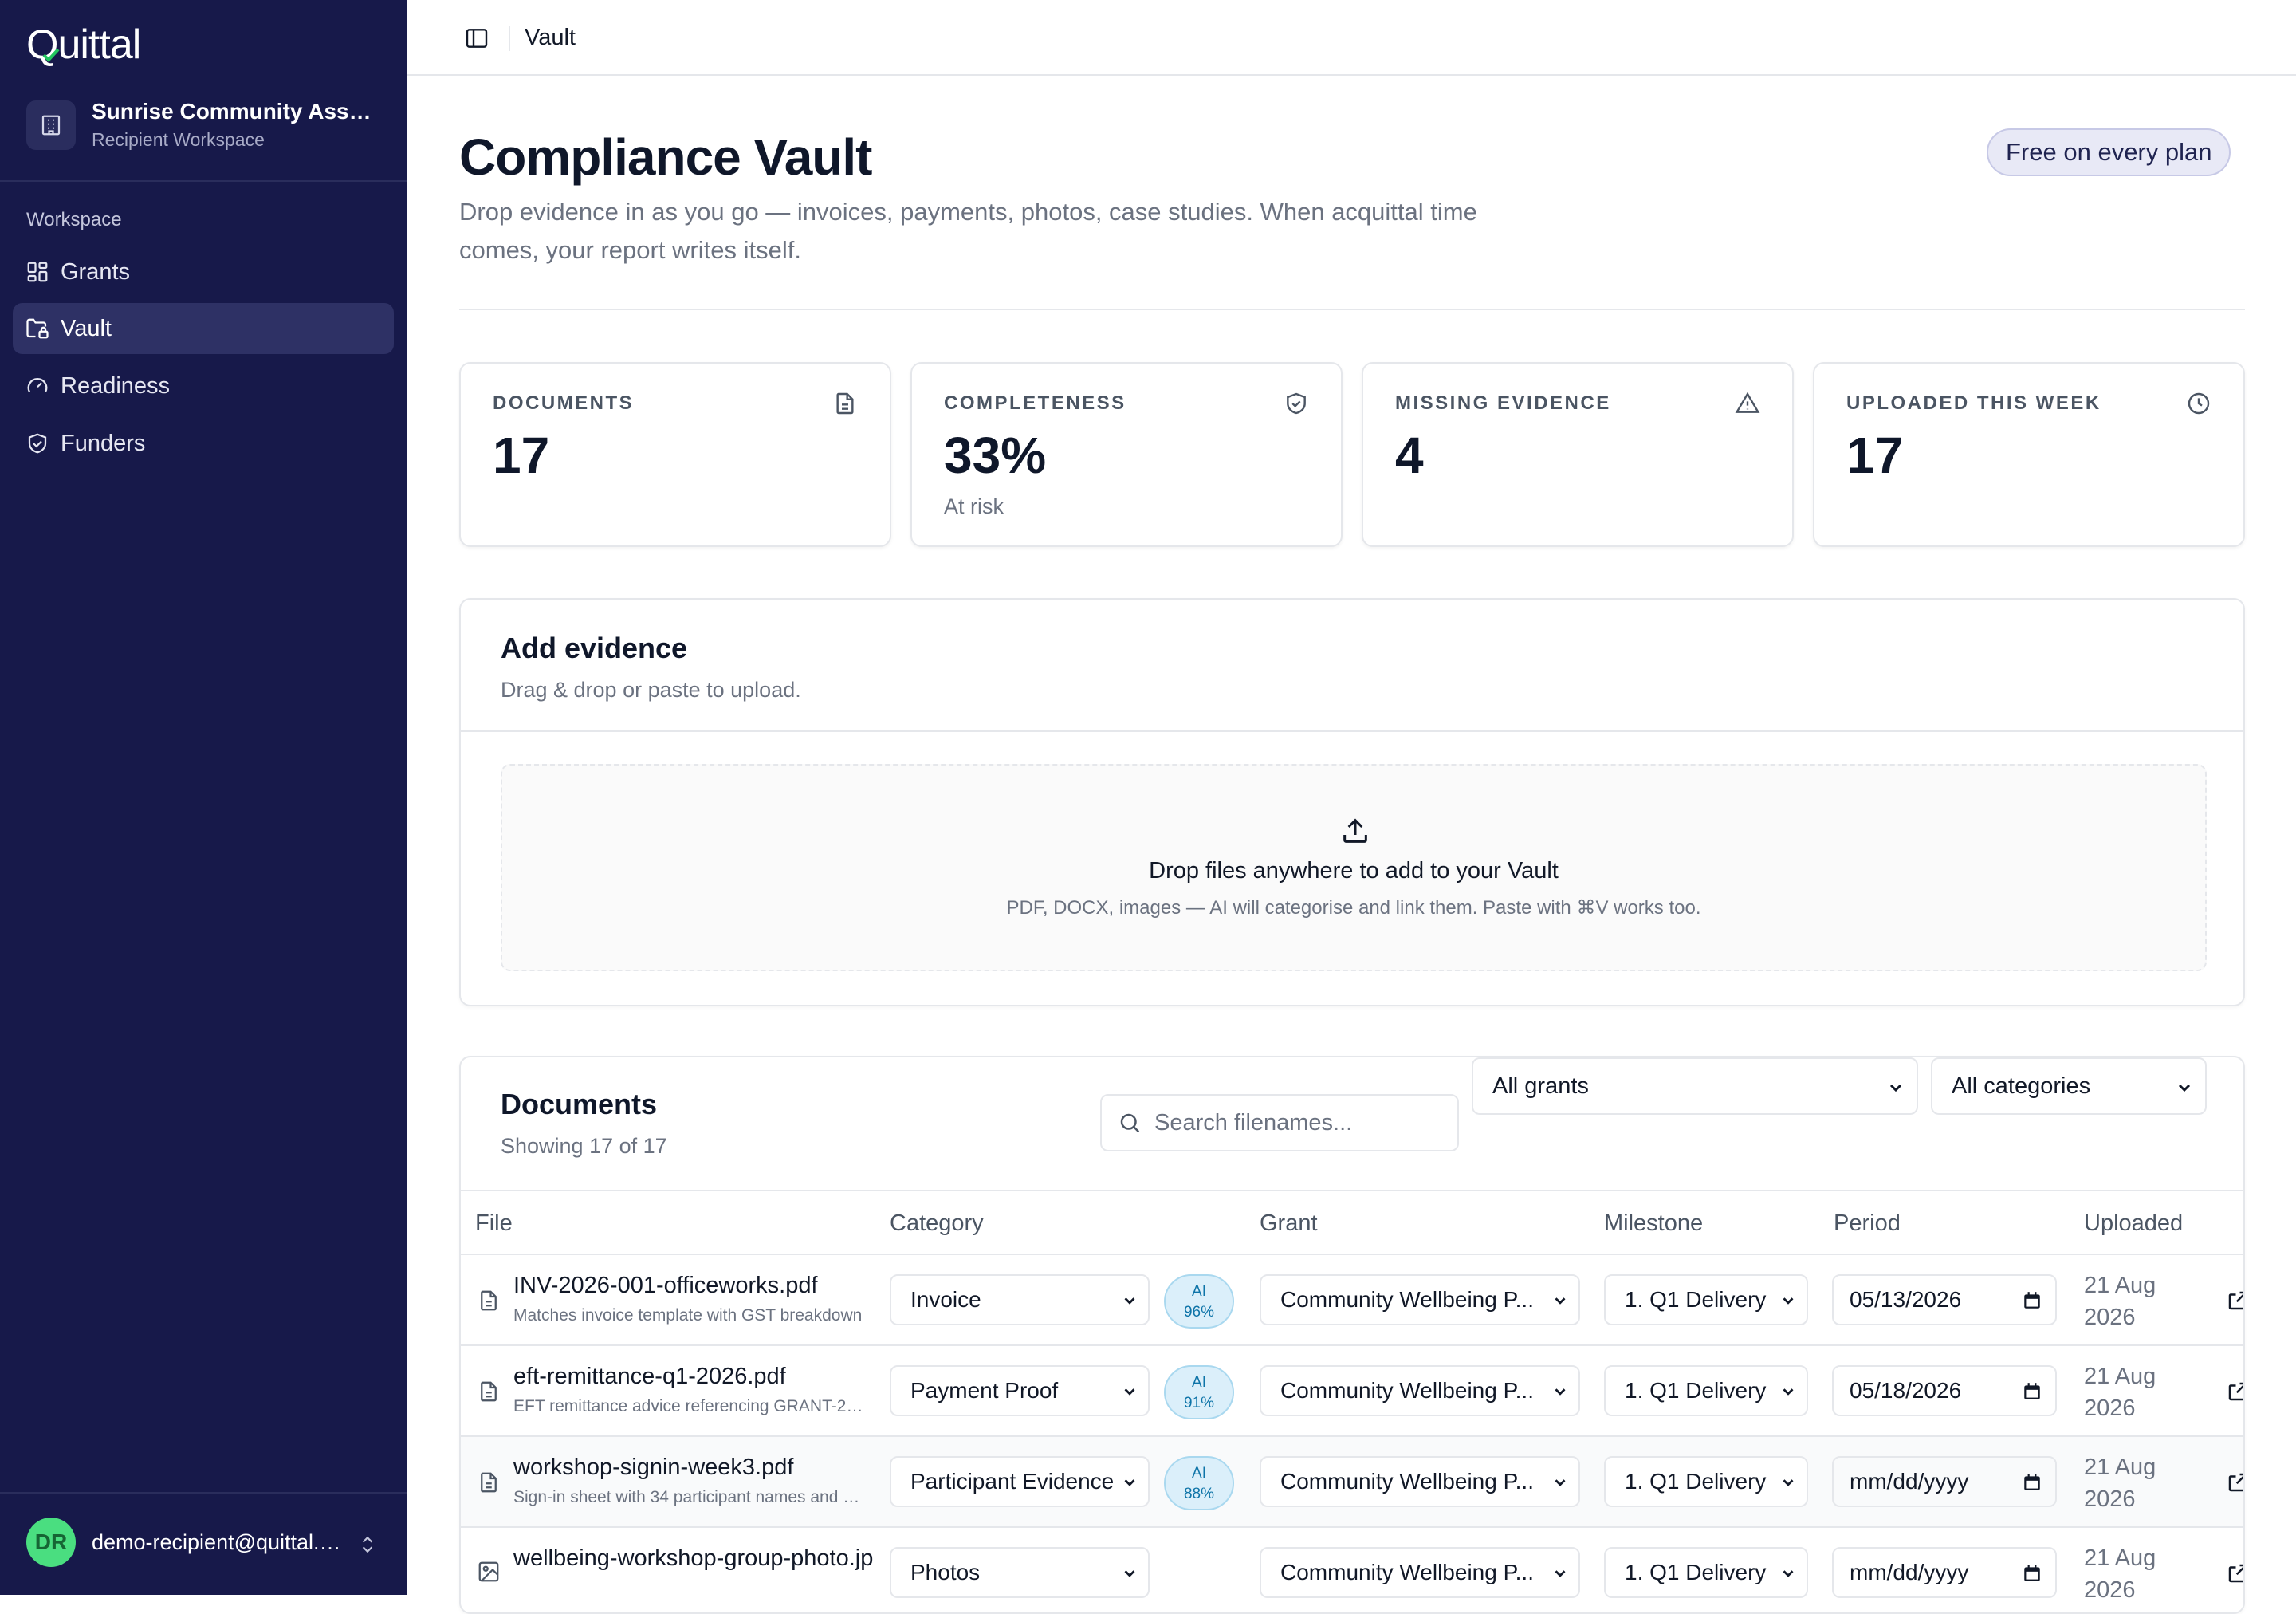 This screenshot has width=2296, height=1614. Describe the element at coordinates (37, 272) in the screenshot. I see `grid-icon` at that location.